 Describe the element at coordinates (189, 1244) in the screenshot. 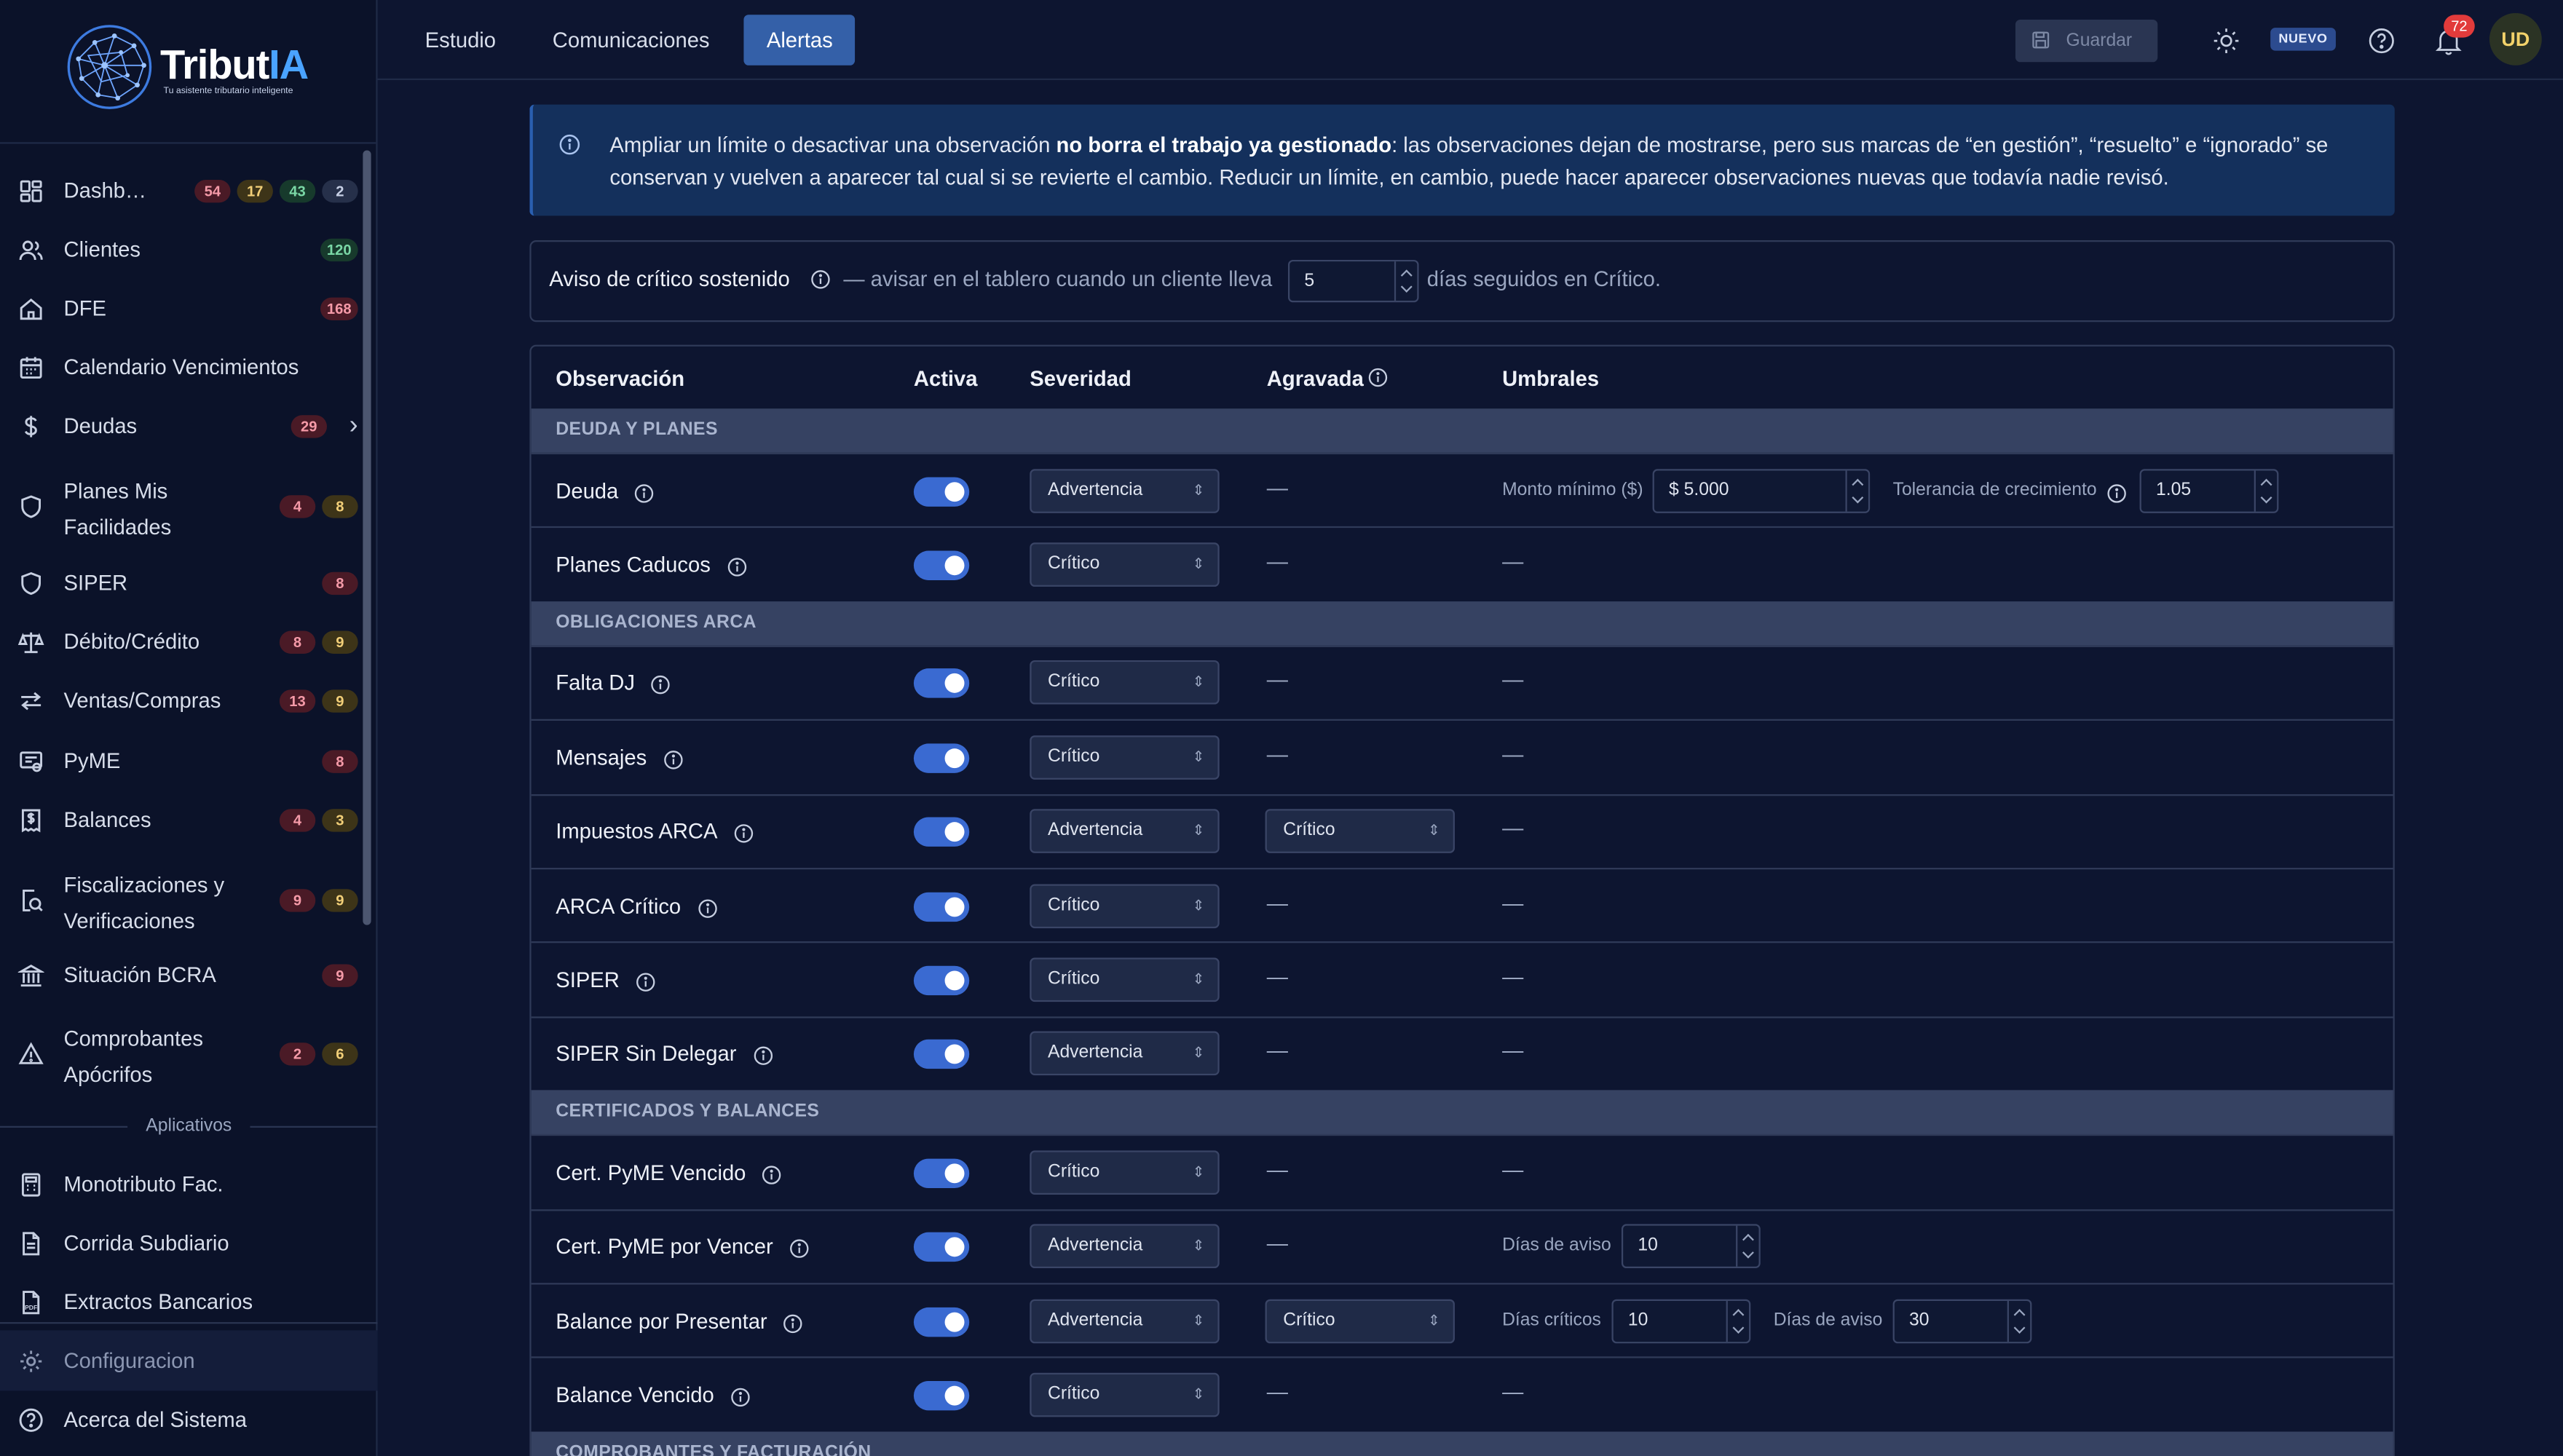

I see `sidebar-app-item: Corrida Subdiario` at that location.